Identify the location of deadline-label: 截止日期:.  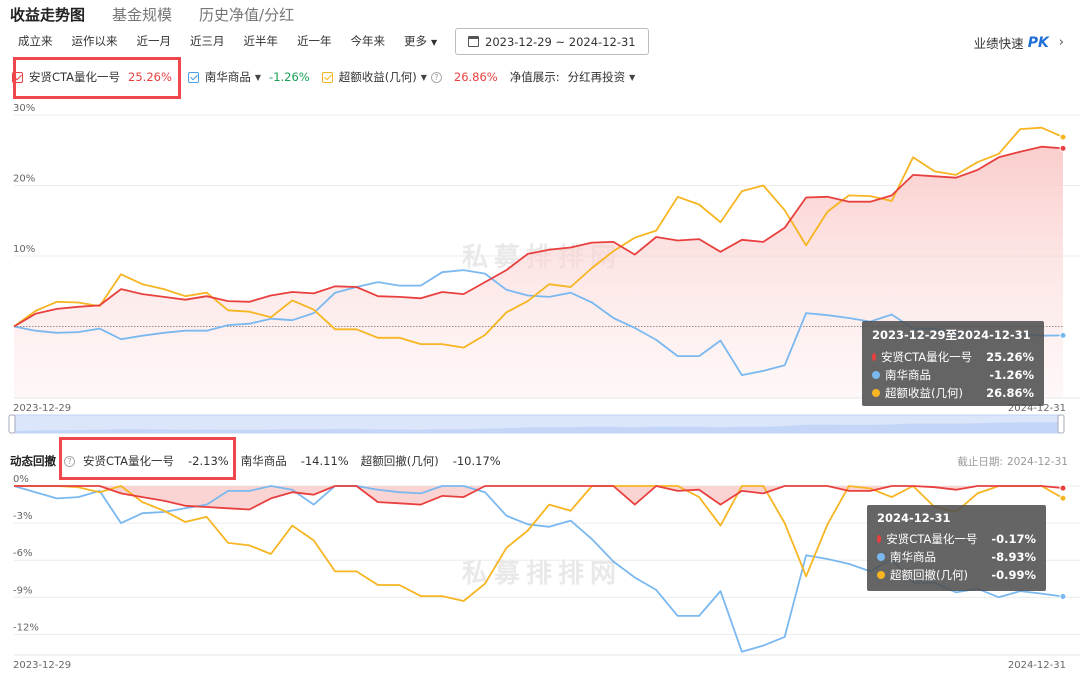
(980, 462).